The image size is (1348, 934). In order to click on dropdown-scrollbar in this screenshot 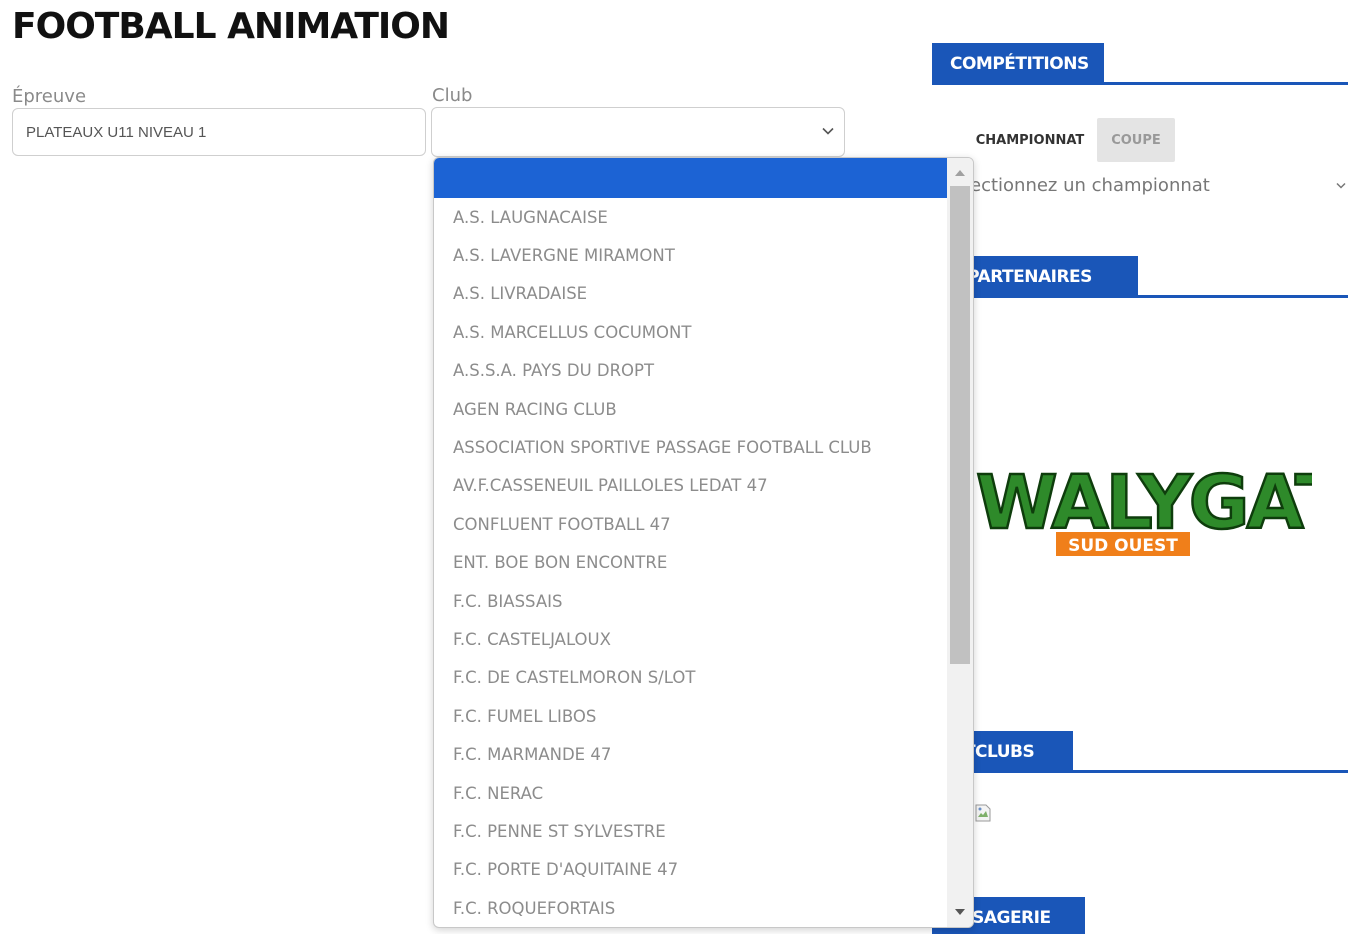, I will do `click(960, 542)`.